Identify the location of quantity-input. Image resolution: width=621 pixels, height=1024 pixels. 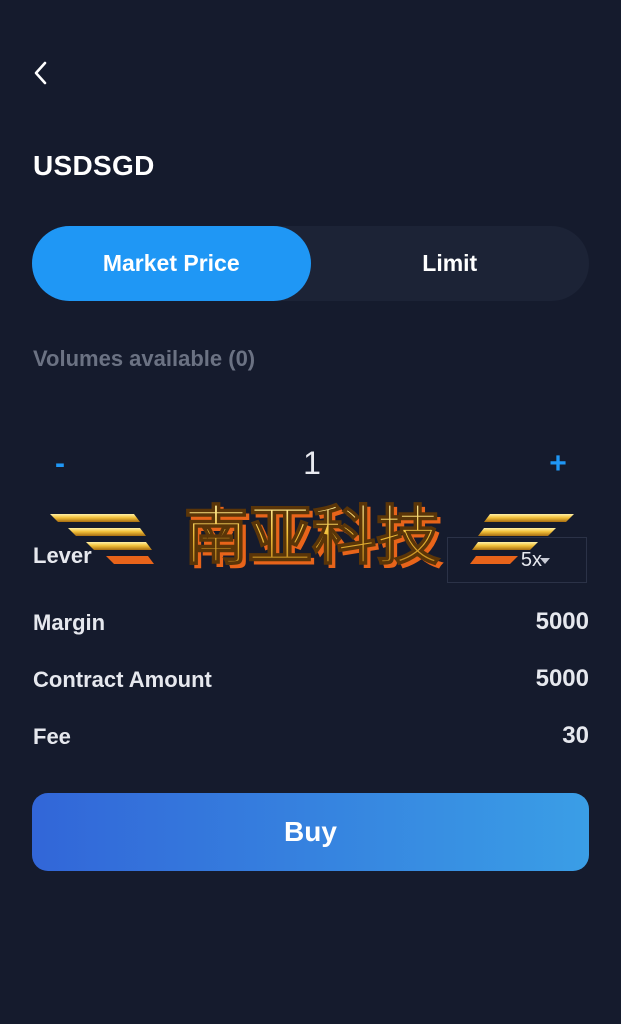
(312, 463).